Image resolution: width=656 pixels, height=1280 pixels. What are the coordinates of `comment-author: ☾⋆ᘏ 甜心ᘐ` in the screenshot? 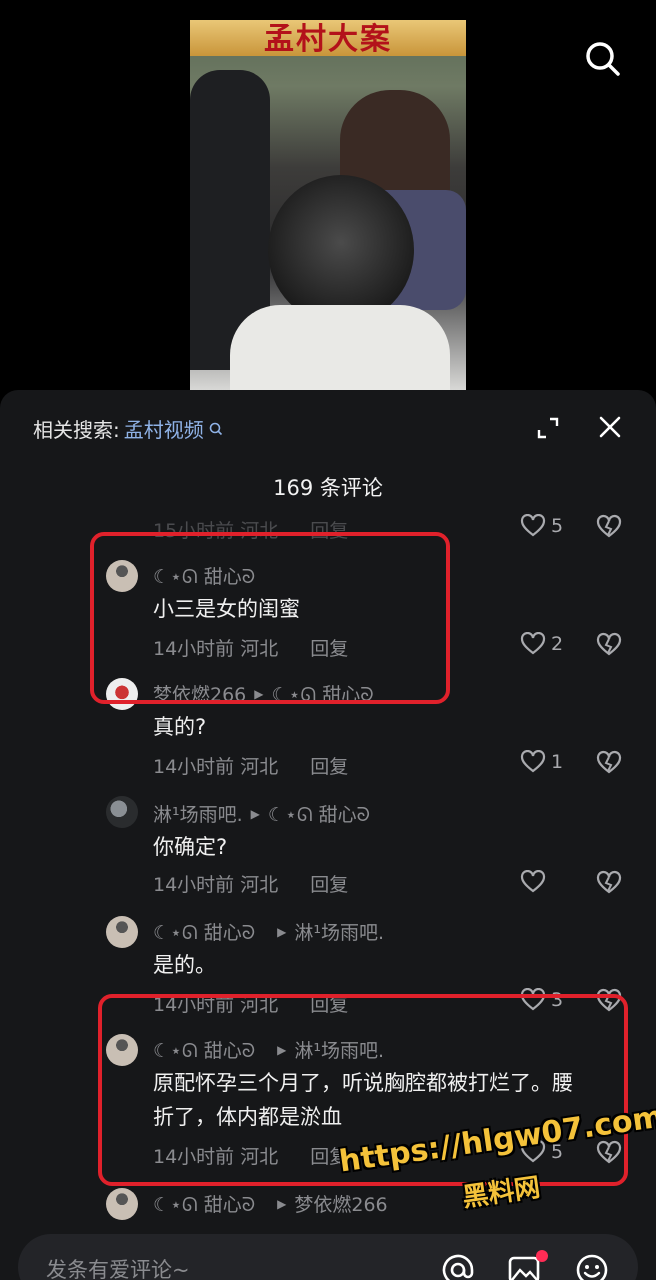 It's located at (204, 575).